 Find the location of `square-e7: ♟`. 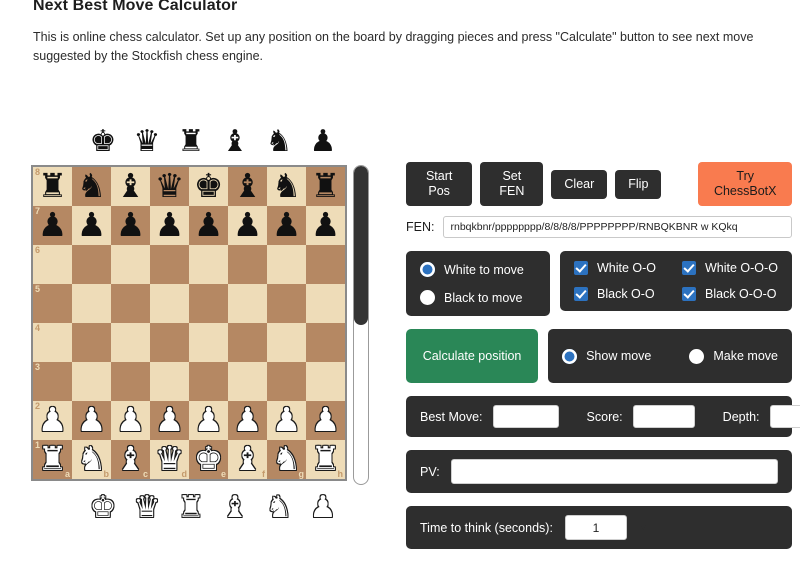

square-e7: ♟ is located at coordinates (208, 225).